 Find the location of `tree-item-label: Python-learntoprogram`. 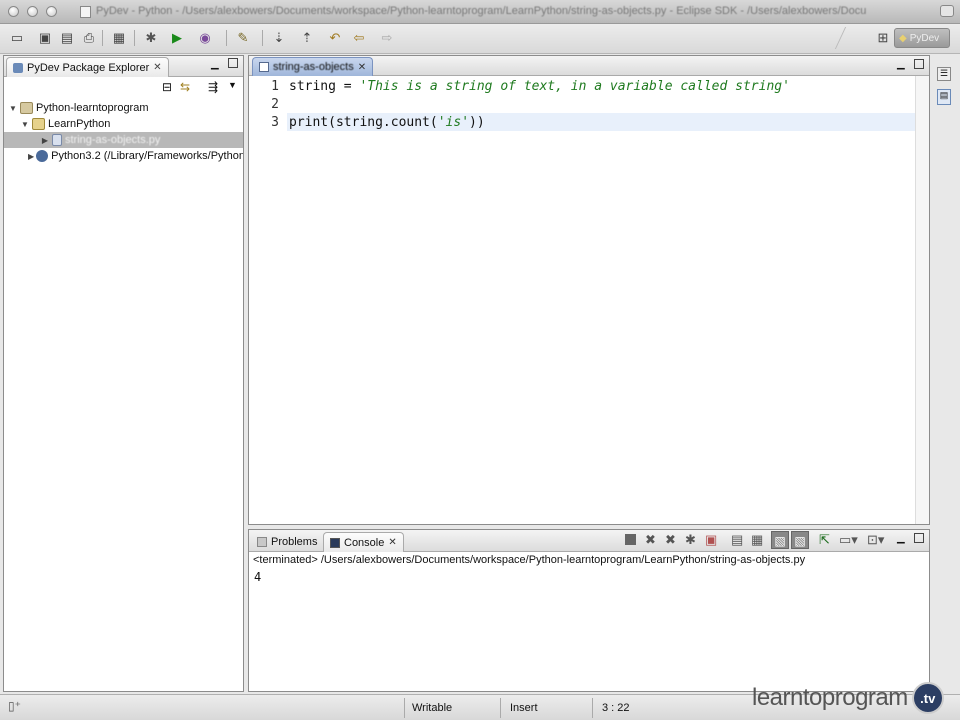

tree-item-label: Python-learntoprogram is located at coordinates (92, 108).